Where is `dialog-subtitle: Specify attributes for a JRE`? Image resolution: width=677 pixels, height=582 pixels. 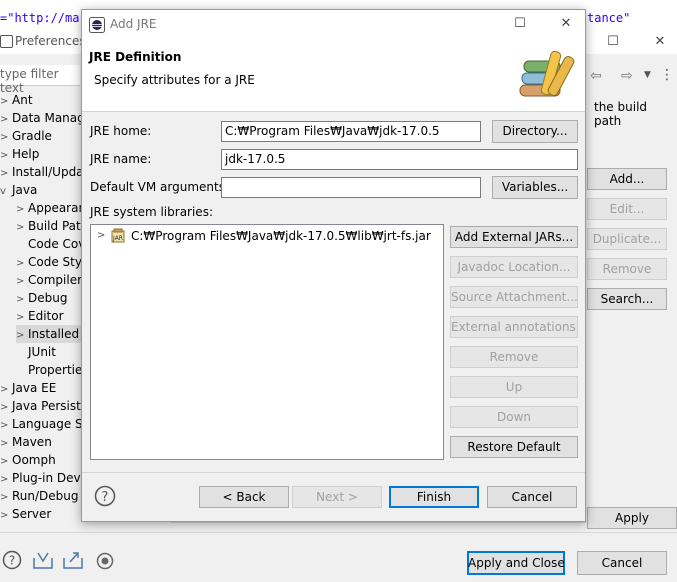 dialog-subtitle: Specify attributes for a JRE is located at coordinates (174, 80).